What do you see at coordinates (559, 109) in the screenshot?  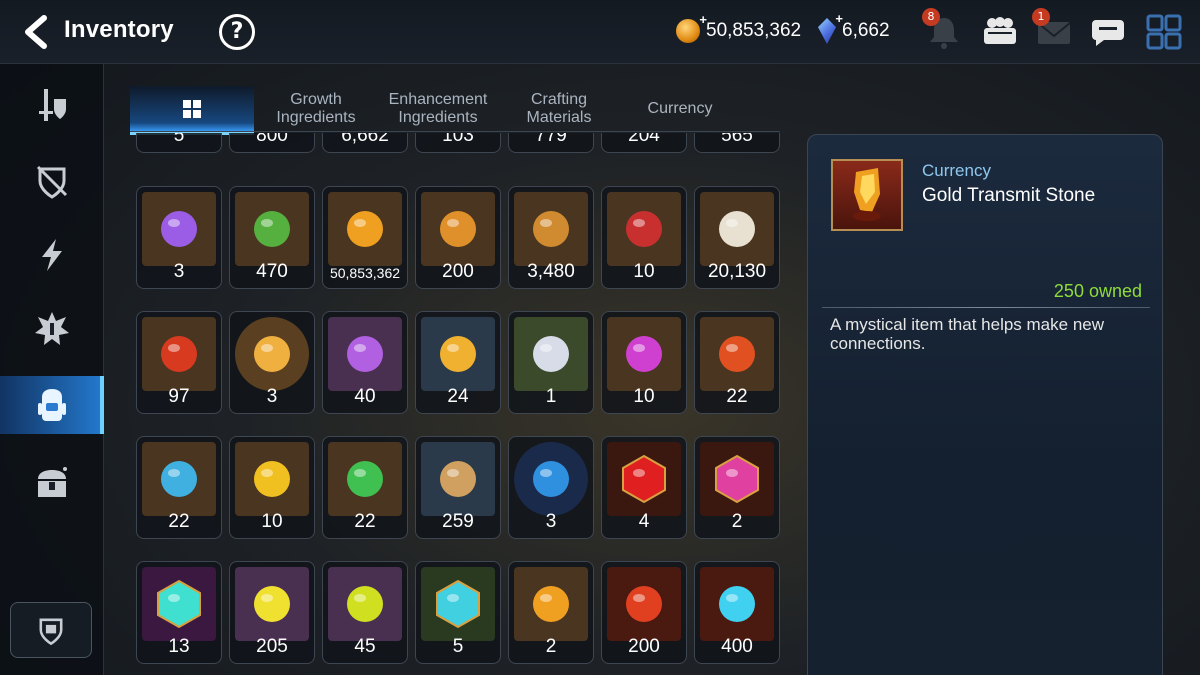 I see `tab-crafting-materials: Crafting Materials` at bounding box center [559, 109].